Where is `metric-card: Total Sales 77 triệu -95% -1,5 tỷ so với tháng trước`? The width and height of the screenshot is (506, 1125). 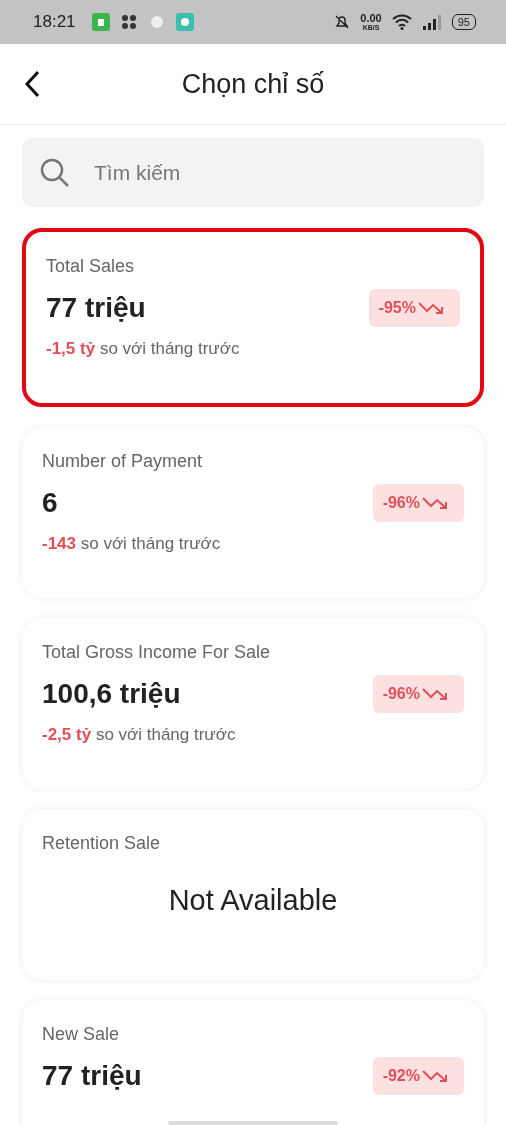 metric-card: Total Sales 77 triệu -95% -1,5 tỷ so với tháng trước is located at coordinates (253, 317).